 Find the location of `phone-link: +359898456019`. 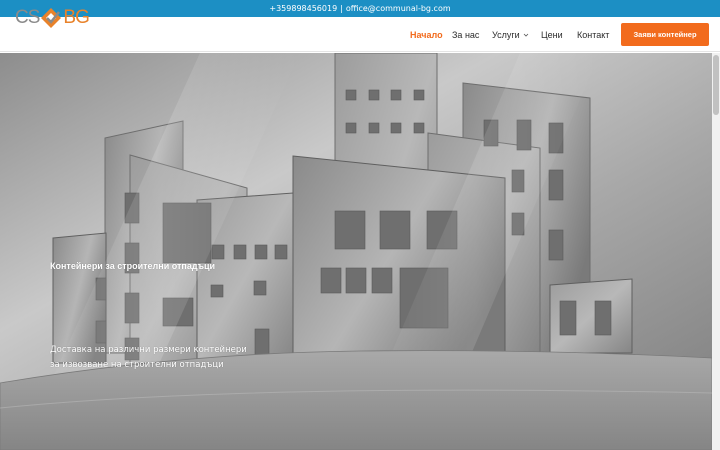

phone-link: +359898456019 is located at coordinates (303, 8).